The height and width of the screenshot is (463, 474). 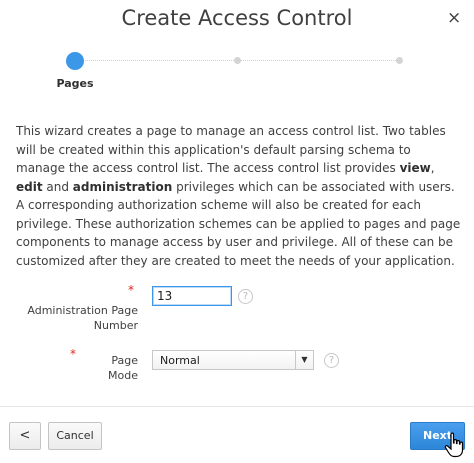 What do you see at coordinates (233, 360) in the screenshot?
I see `page-mode-select: Normal ▼` at bounding box center [233, 360].